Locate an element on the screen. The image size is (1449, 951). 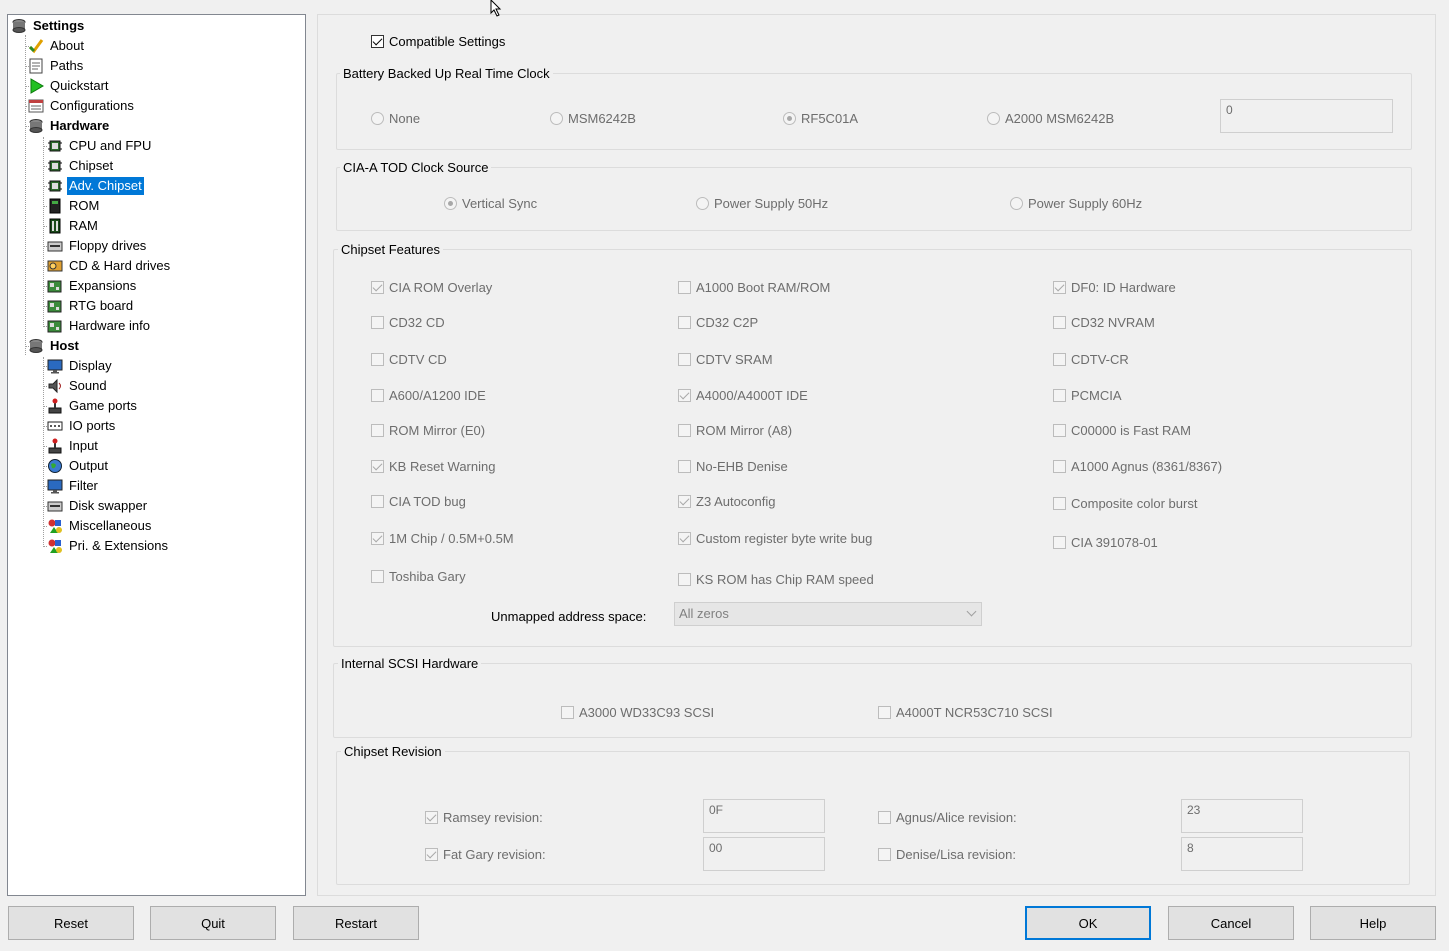
feature-cd32-nvram-checkbox: CD32 NVRAM is located at coordinates (1104, 322).